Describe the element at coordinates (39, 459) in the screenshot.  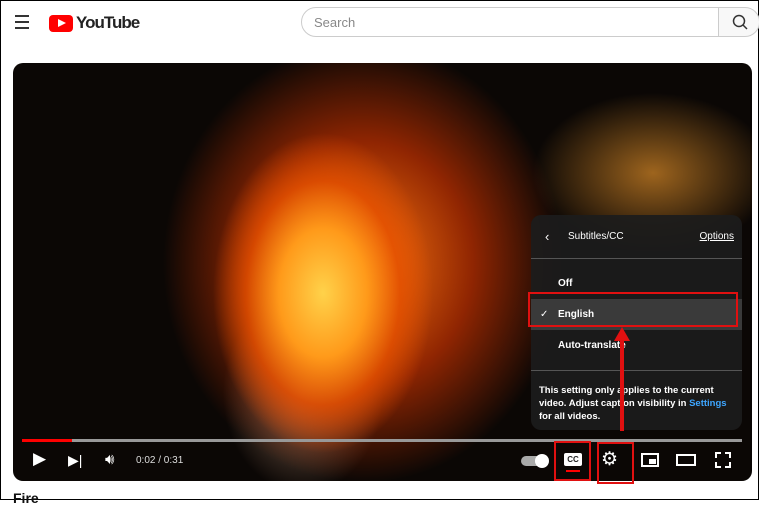
I see `play-icon: ▶` at that location.